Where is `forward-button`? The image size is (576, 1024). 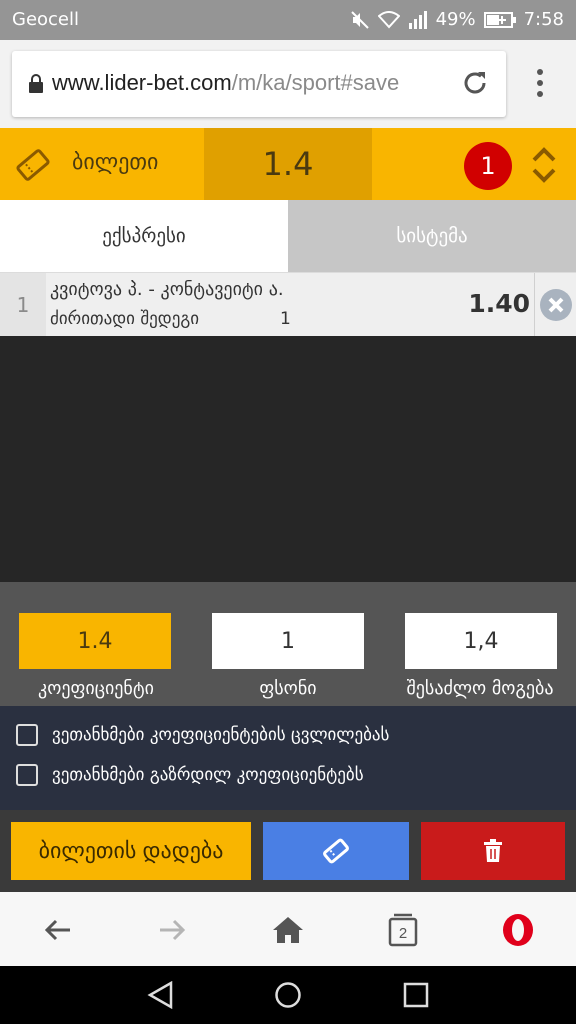 forward-button is located at coordinates (172, 930).